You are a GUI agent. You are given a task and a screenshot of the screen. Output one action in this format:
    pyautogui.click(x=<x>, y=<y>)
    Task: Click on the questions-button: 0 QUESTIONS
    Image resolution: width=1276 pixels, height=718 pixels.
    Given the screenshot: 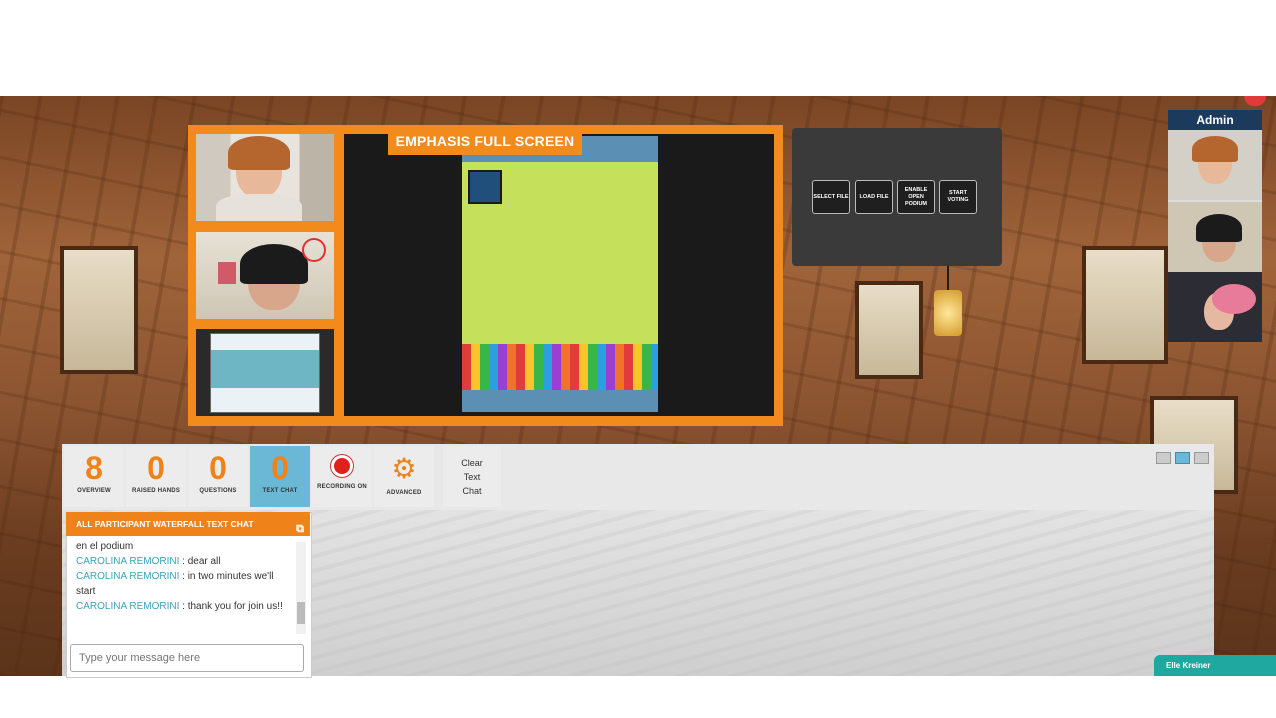 What is the action you would take?
    pyautogui.click(x=218, y=476)
    